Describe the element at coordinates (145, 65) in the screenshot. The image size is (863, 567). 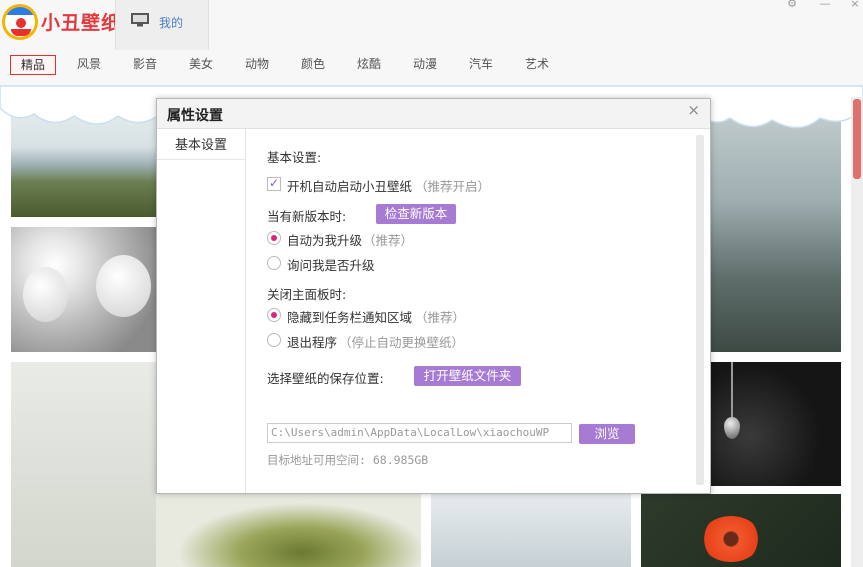
I see `category-yingyin: 影音` at that location.